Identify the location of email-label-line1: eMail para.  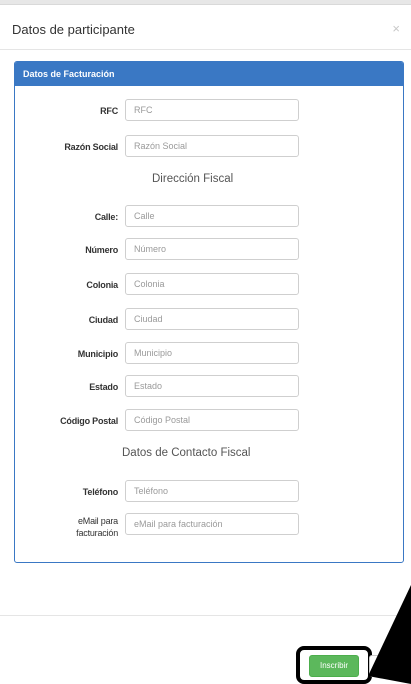
(97, 521).